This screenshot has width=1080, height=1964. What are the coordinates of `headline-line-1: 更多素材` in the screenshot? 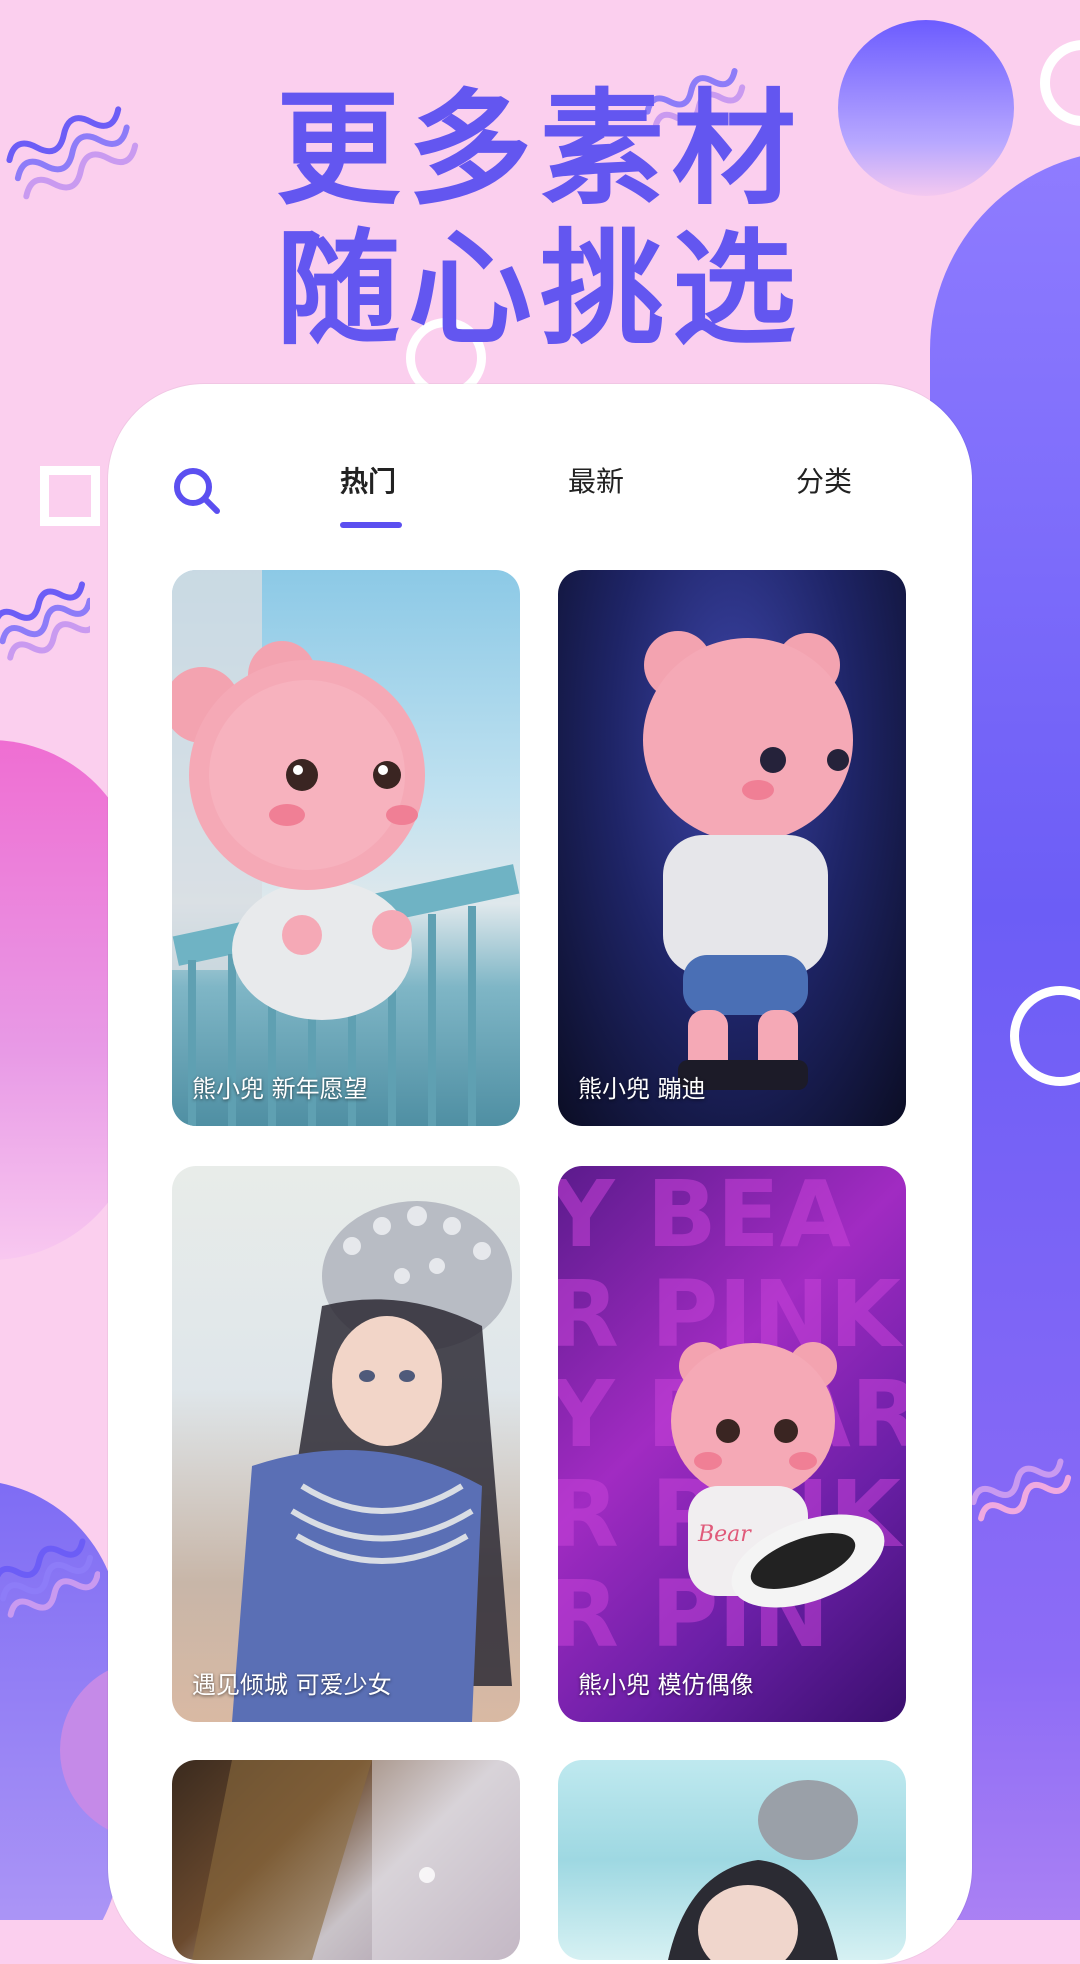 It's located at (539, 150).